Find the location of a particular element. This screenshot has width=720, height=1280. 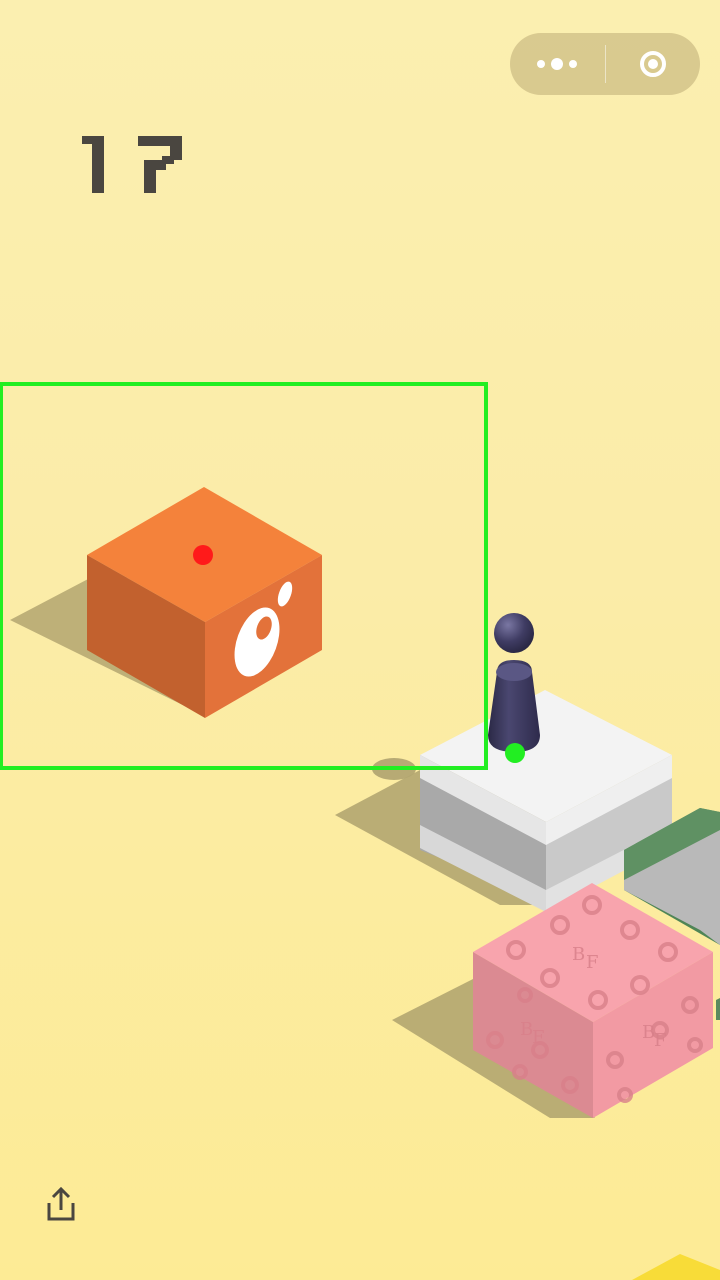

player-piece is located at coordinates (514, 682).